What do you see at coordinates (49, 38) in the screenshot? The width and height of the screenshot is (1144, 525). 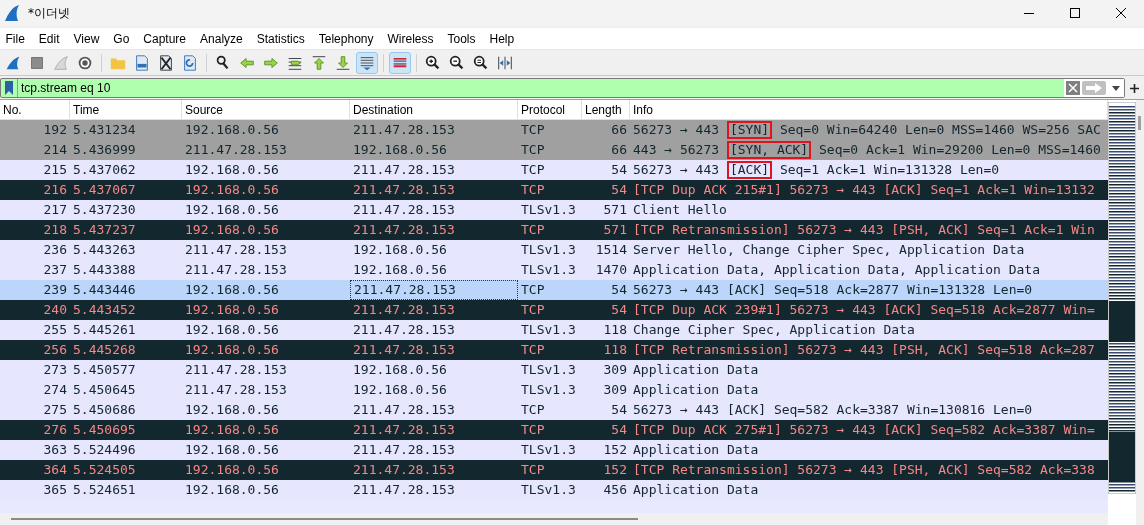 I see `menu-item: Edit` at bounding box center [49, 38].